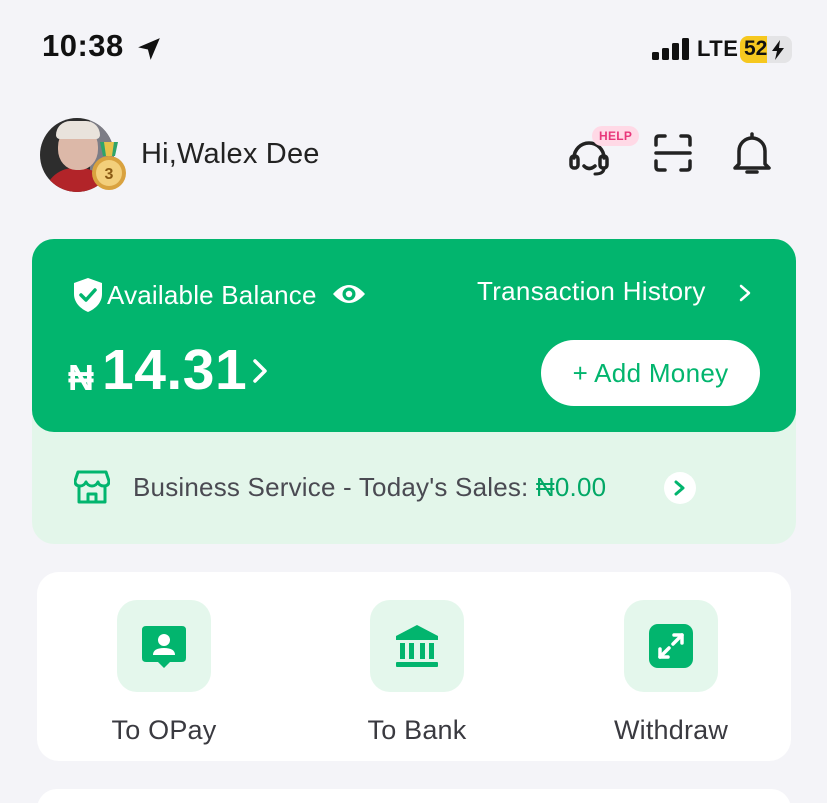  What do you see at coordinates (334, 487) in the screenshot?
I see `business-service-label: Business Service - Today's Sales:` at bounding box center [334, 487].